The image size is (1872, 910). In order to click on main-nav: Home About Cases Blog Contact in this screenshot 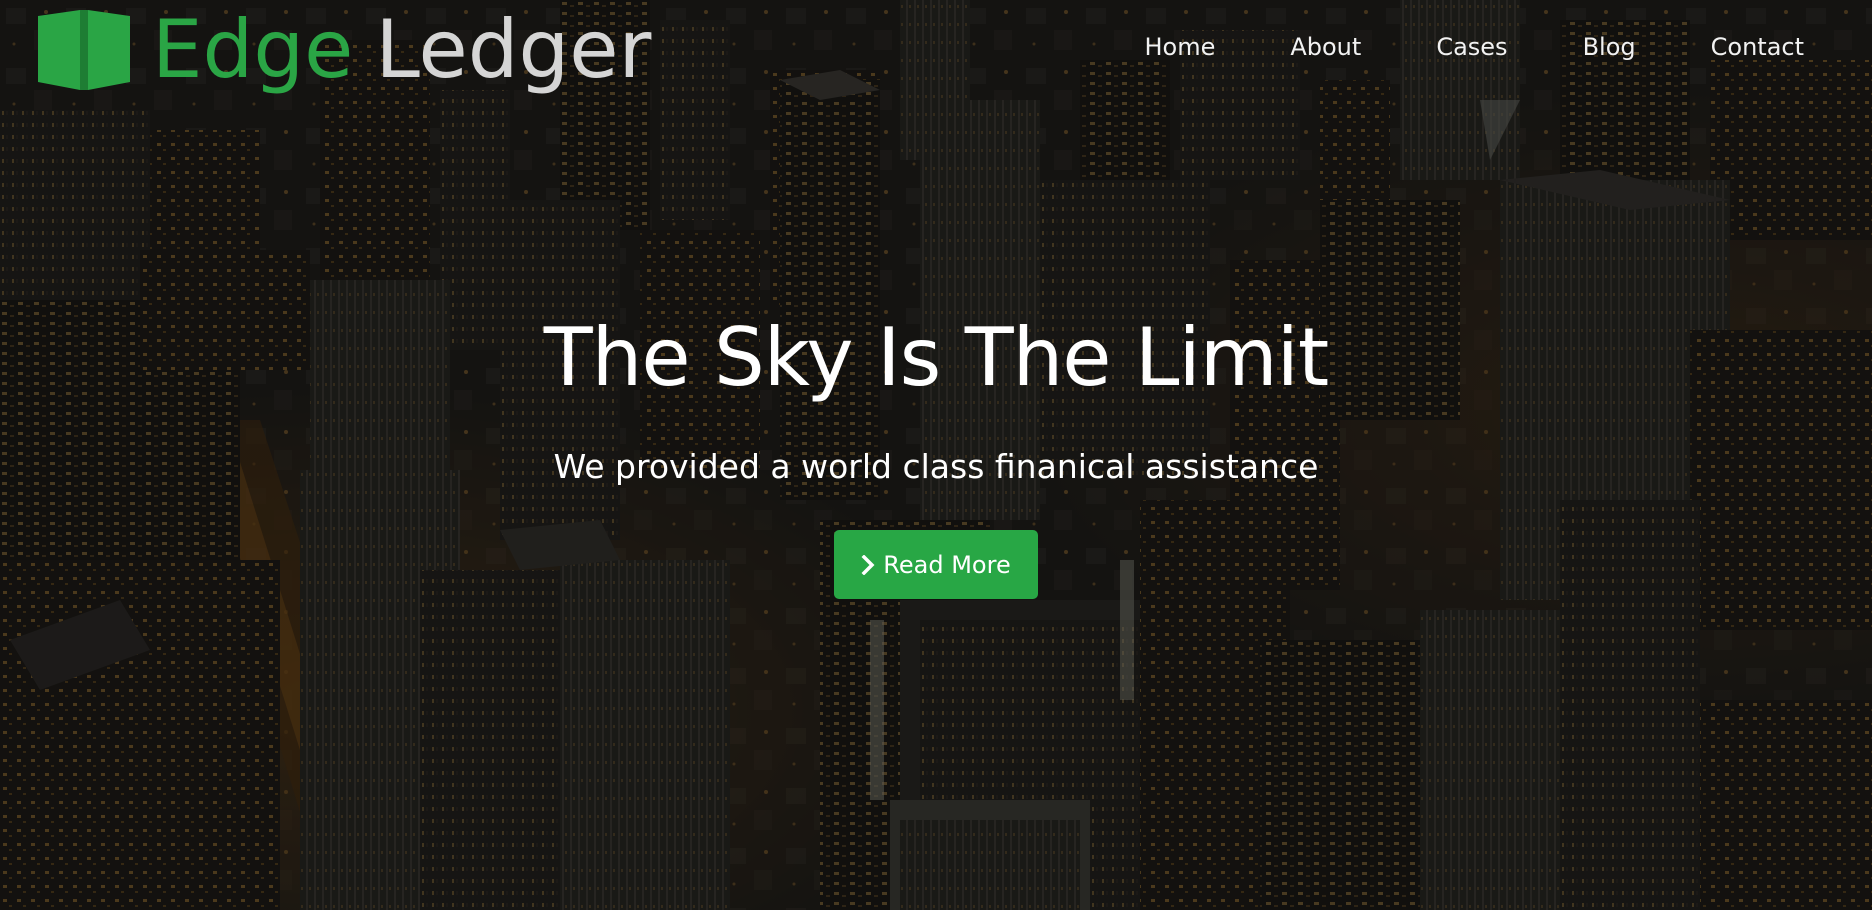, I will do `click(1474, 47)`.